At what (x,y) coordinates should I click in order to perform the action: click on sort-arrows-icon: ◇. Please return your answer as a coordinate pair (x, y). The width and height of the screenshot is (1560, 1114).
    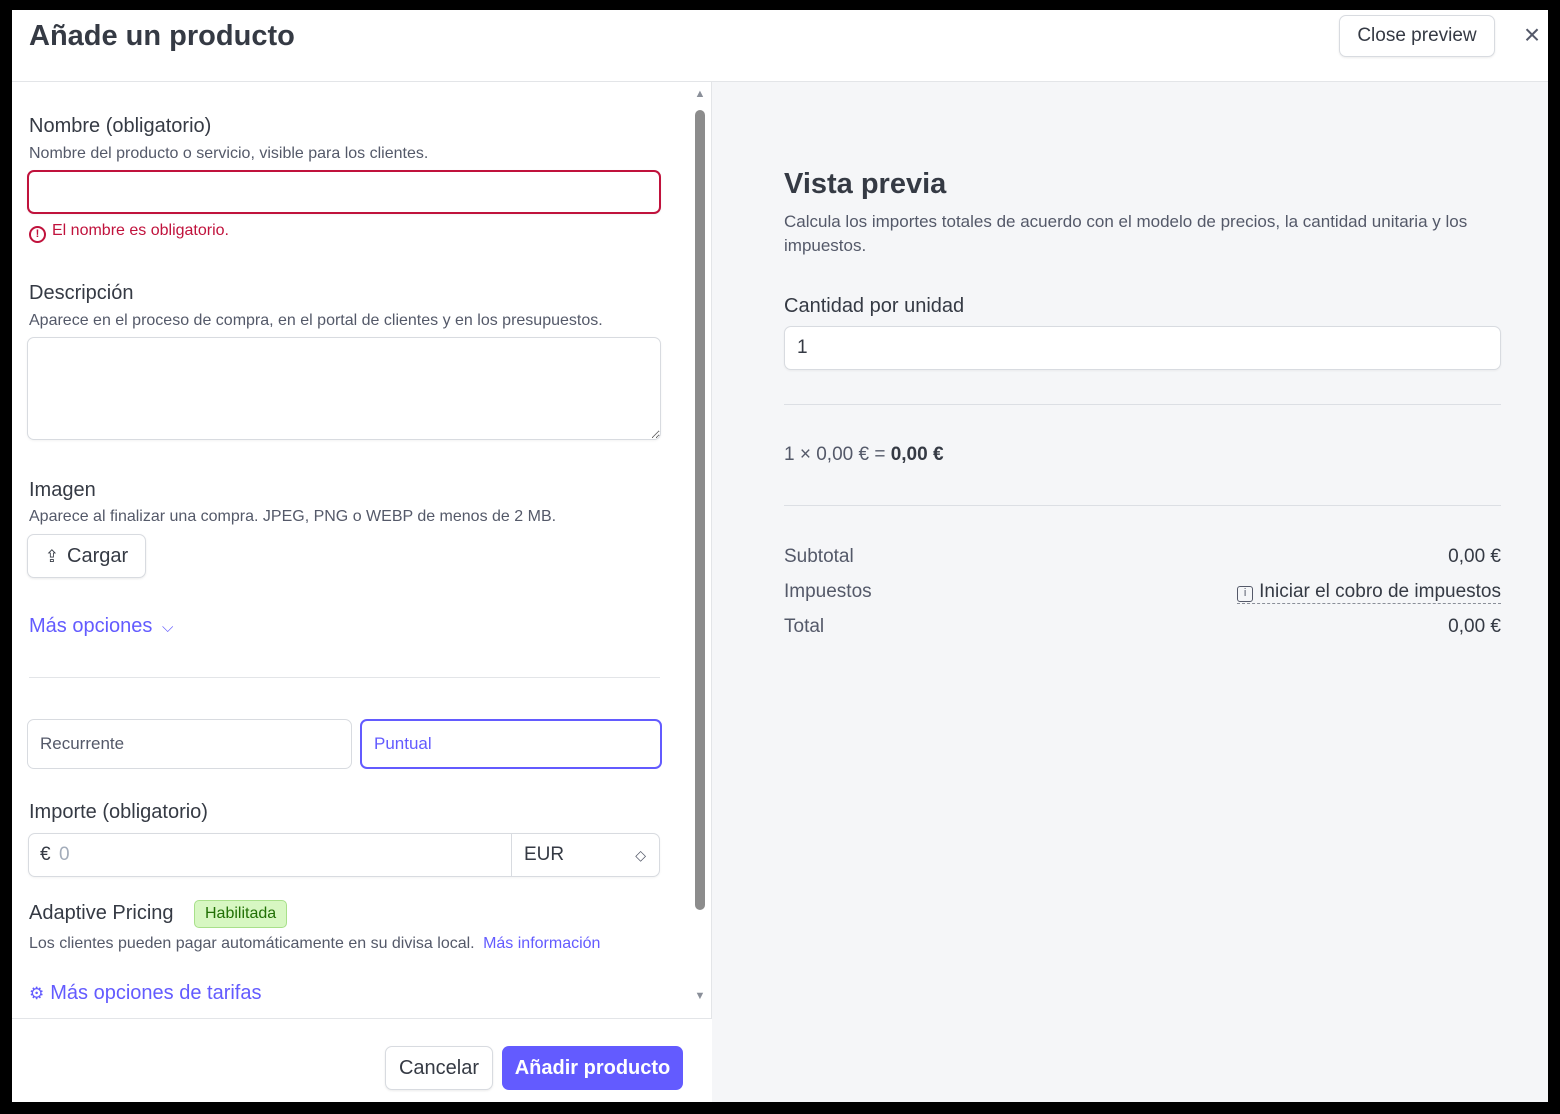
    Looking at the image, I should click on (640, 855).